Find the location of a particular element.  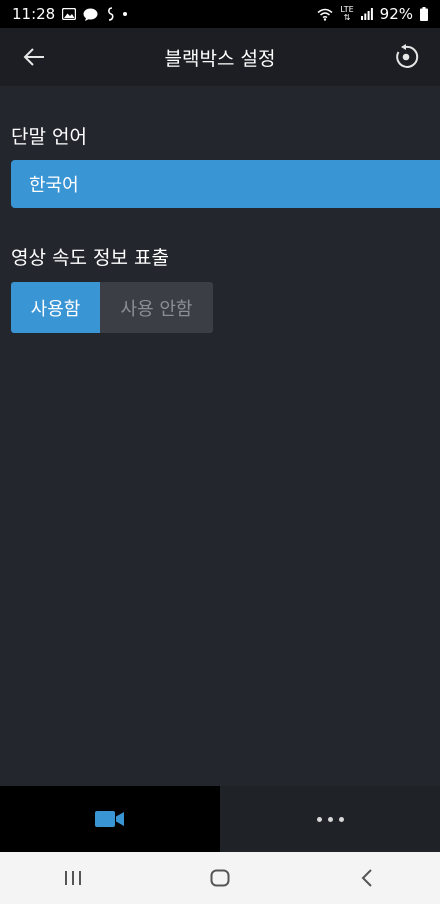

bottom-tab-bar is located at coordinates (220, 819).